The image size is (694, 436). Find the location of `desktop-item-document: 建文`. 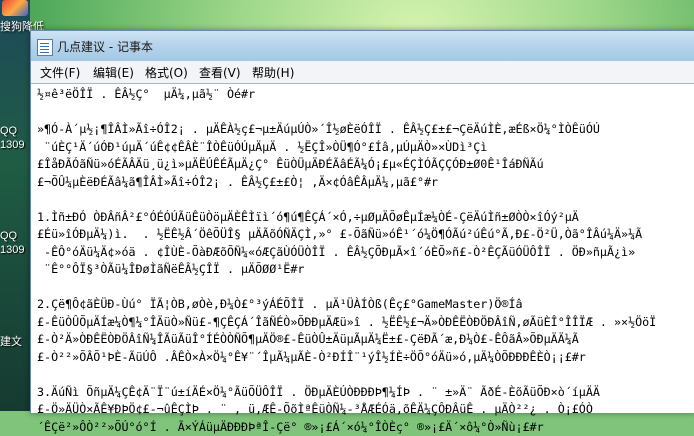

desktop-item-document: 建文 is located at coordinates (15, 341).